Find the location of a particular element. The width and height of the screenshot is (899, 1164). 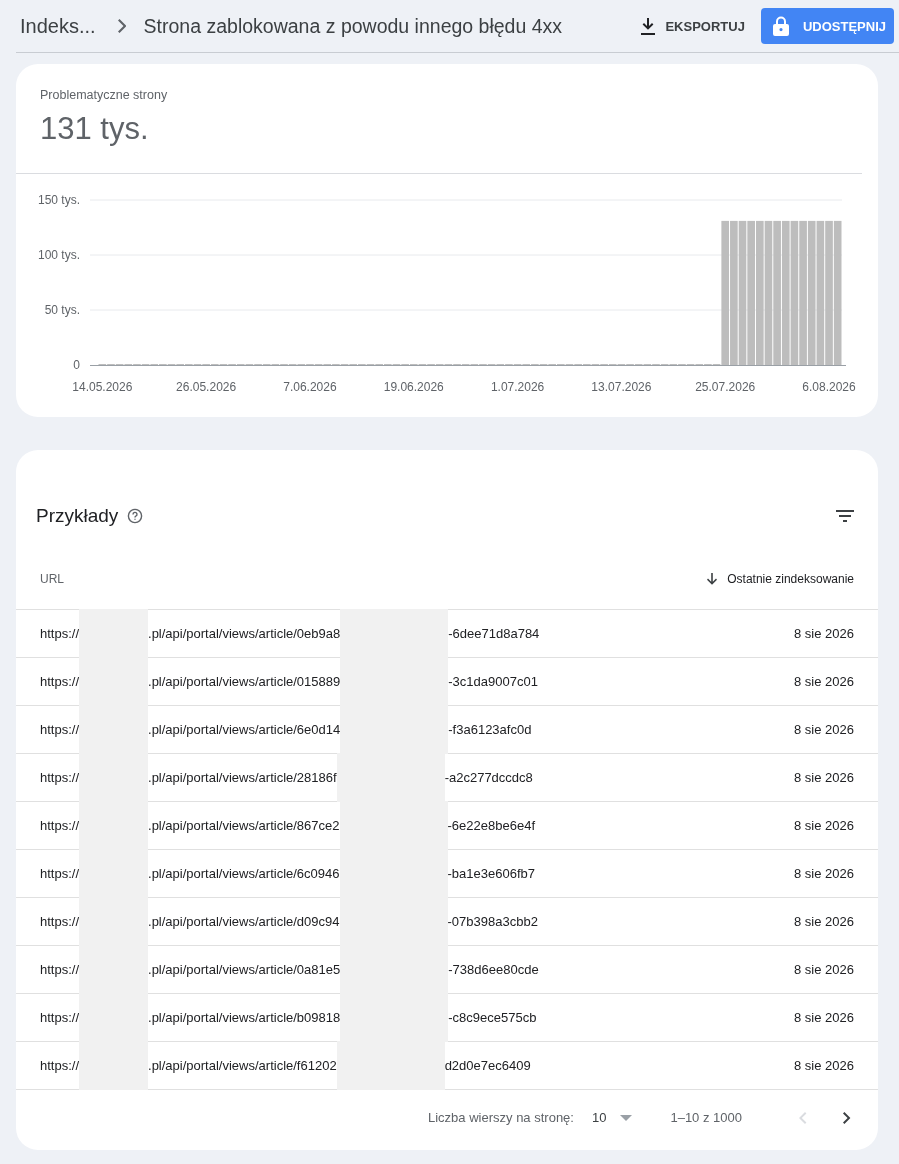

url-text: .pl/api/portal/views/article/d09c94 is located at coordinates (244, 921).